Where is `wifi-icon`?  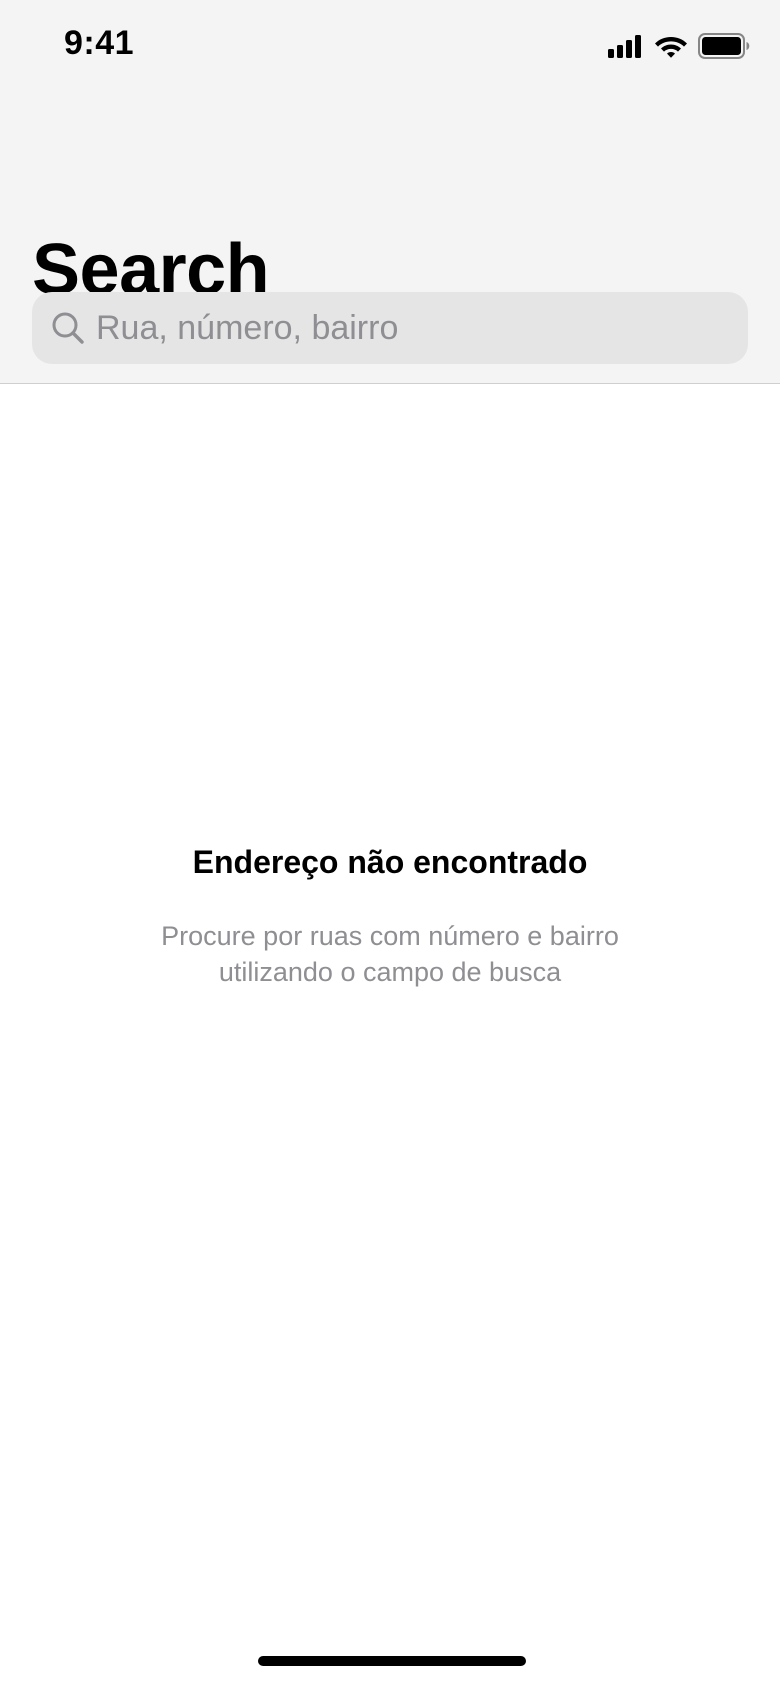 wifi-icon is located at coordinates (671, 46).